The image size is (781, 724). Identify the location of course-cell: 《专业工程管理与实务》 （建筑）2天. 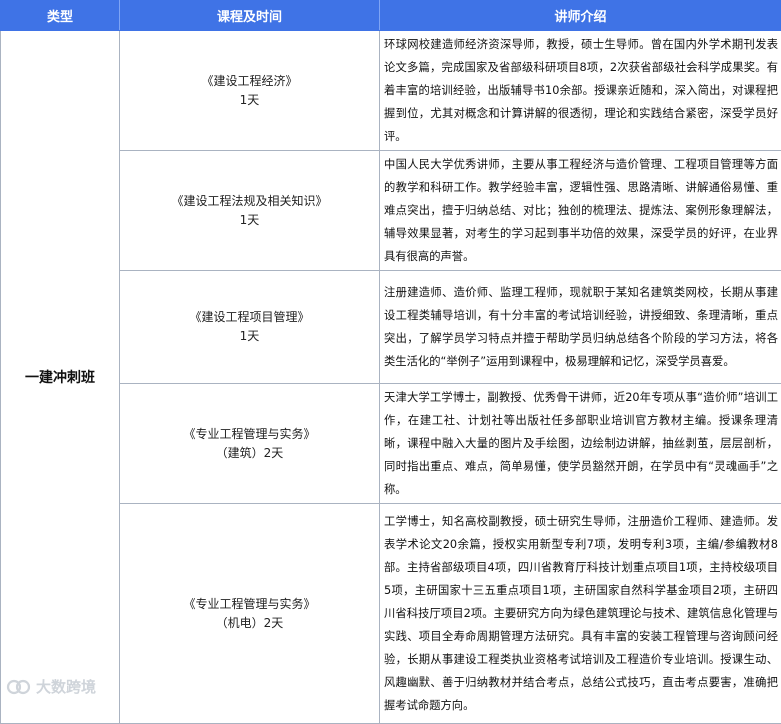
(250, 444).